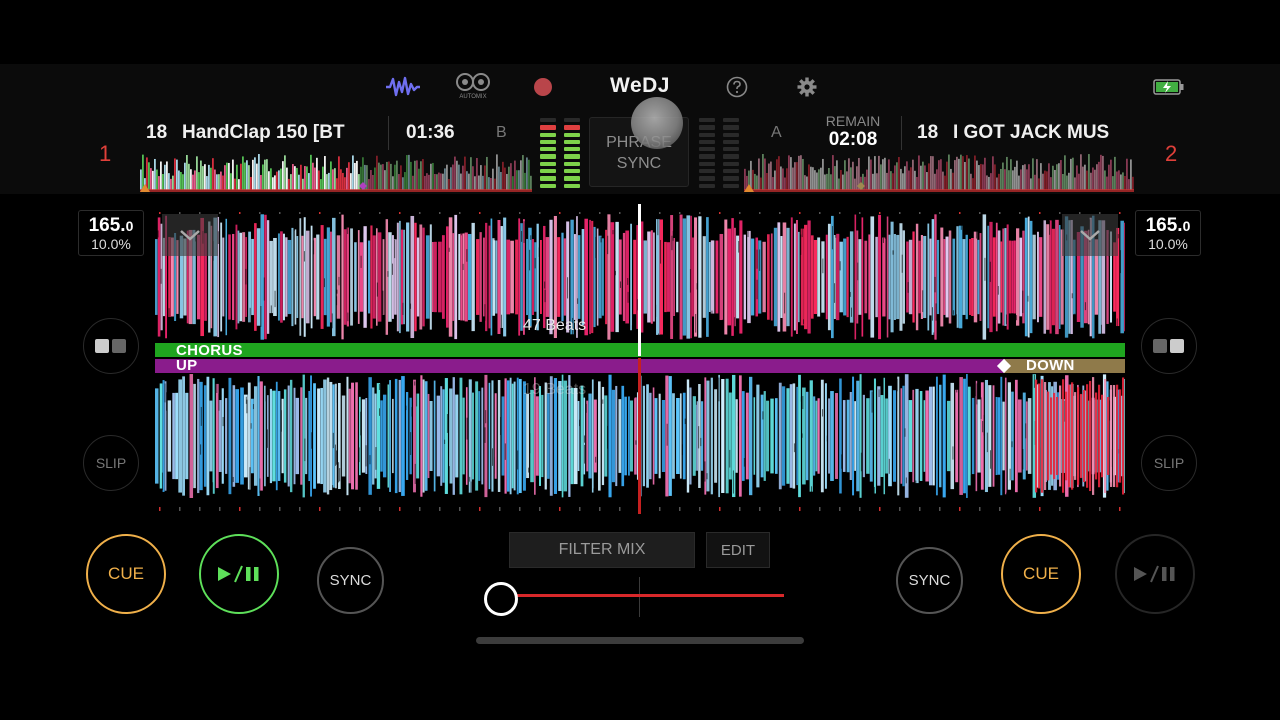 This screenshot has width=1280, height=720. What do you see at coordinates (1171, 153) in the screenshot?
I see `deck2-number: 2` at bounding box center [1171, 153].